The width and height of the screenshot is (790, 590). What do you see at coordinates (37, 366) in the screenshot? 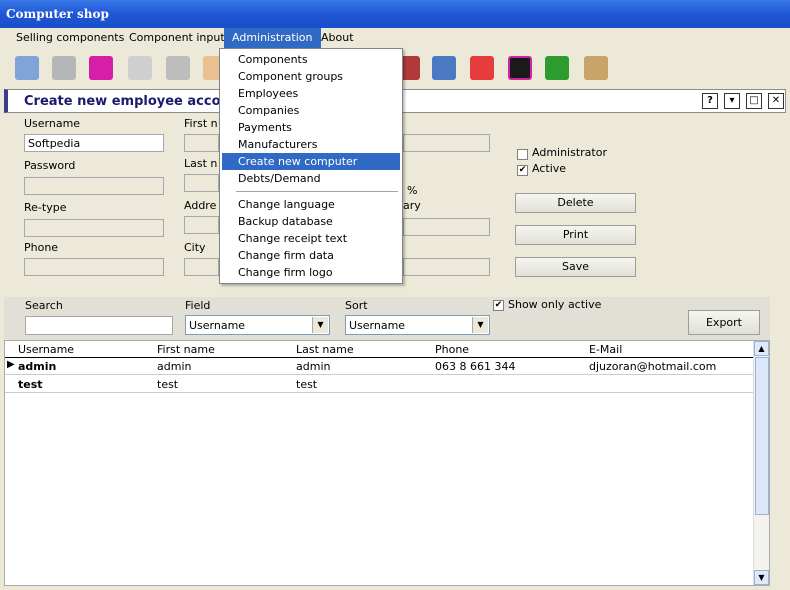
I see `cell-username: admin` at bounding box center [37, 366].